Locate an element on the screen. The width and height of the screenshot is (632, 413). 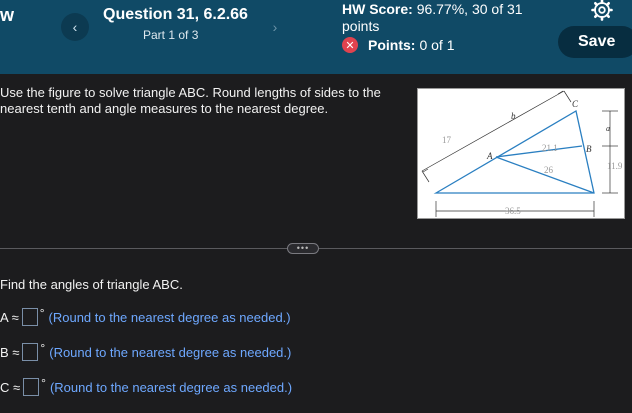
label-c: C is located at coordinates (575, 104).